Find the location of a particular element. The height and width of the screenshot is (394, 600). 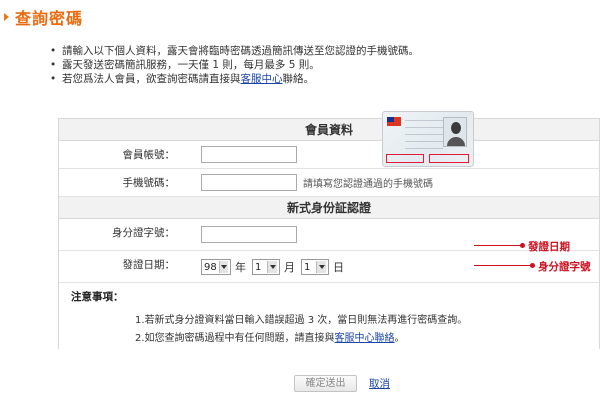

phone-label: 手機號碼： is located at coordinates (149, 183).